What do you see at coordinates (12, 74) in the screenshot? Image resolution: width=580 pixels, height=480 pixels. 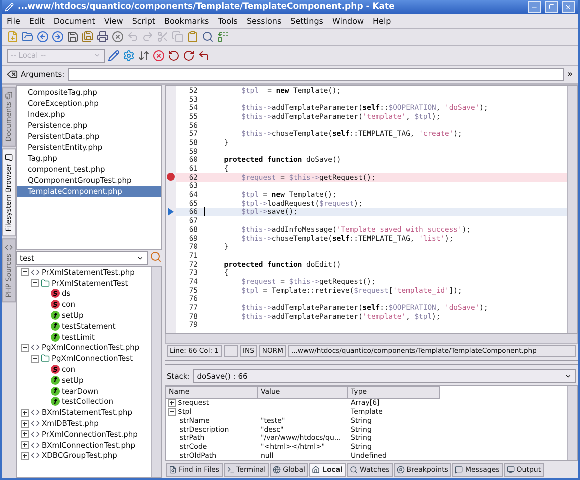 I see `clear-icon` at bounding box center [12, 74].